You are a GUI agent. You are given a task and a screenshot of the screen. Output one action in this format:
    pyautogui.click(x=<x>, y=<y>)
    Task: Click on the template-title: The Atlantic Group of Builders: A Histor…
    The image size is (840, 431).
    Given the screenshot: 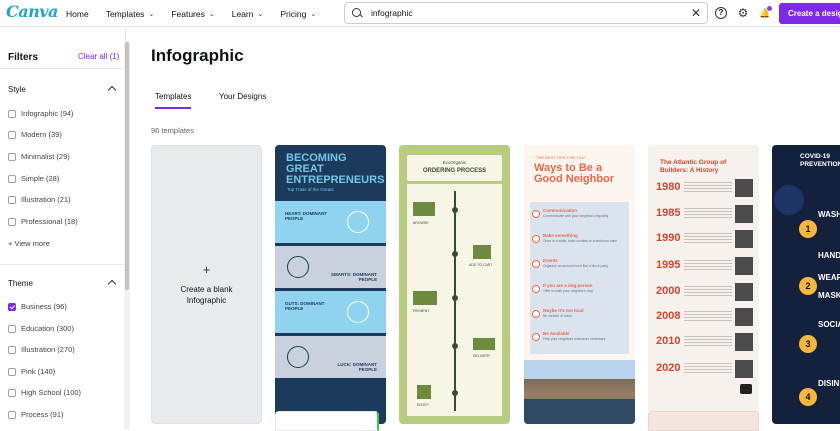 What is the action you would take?
    pyautogui.click(x=693, y=166)
    